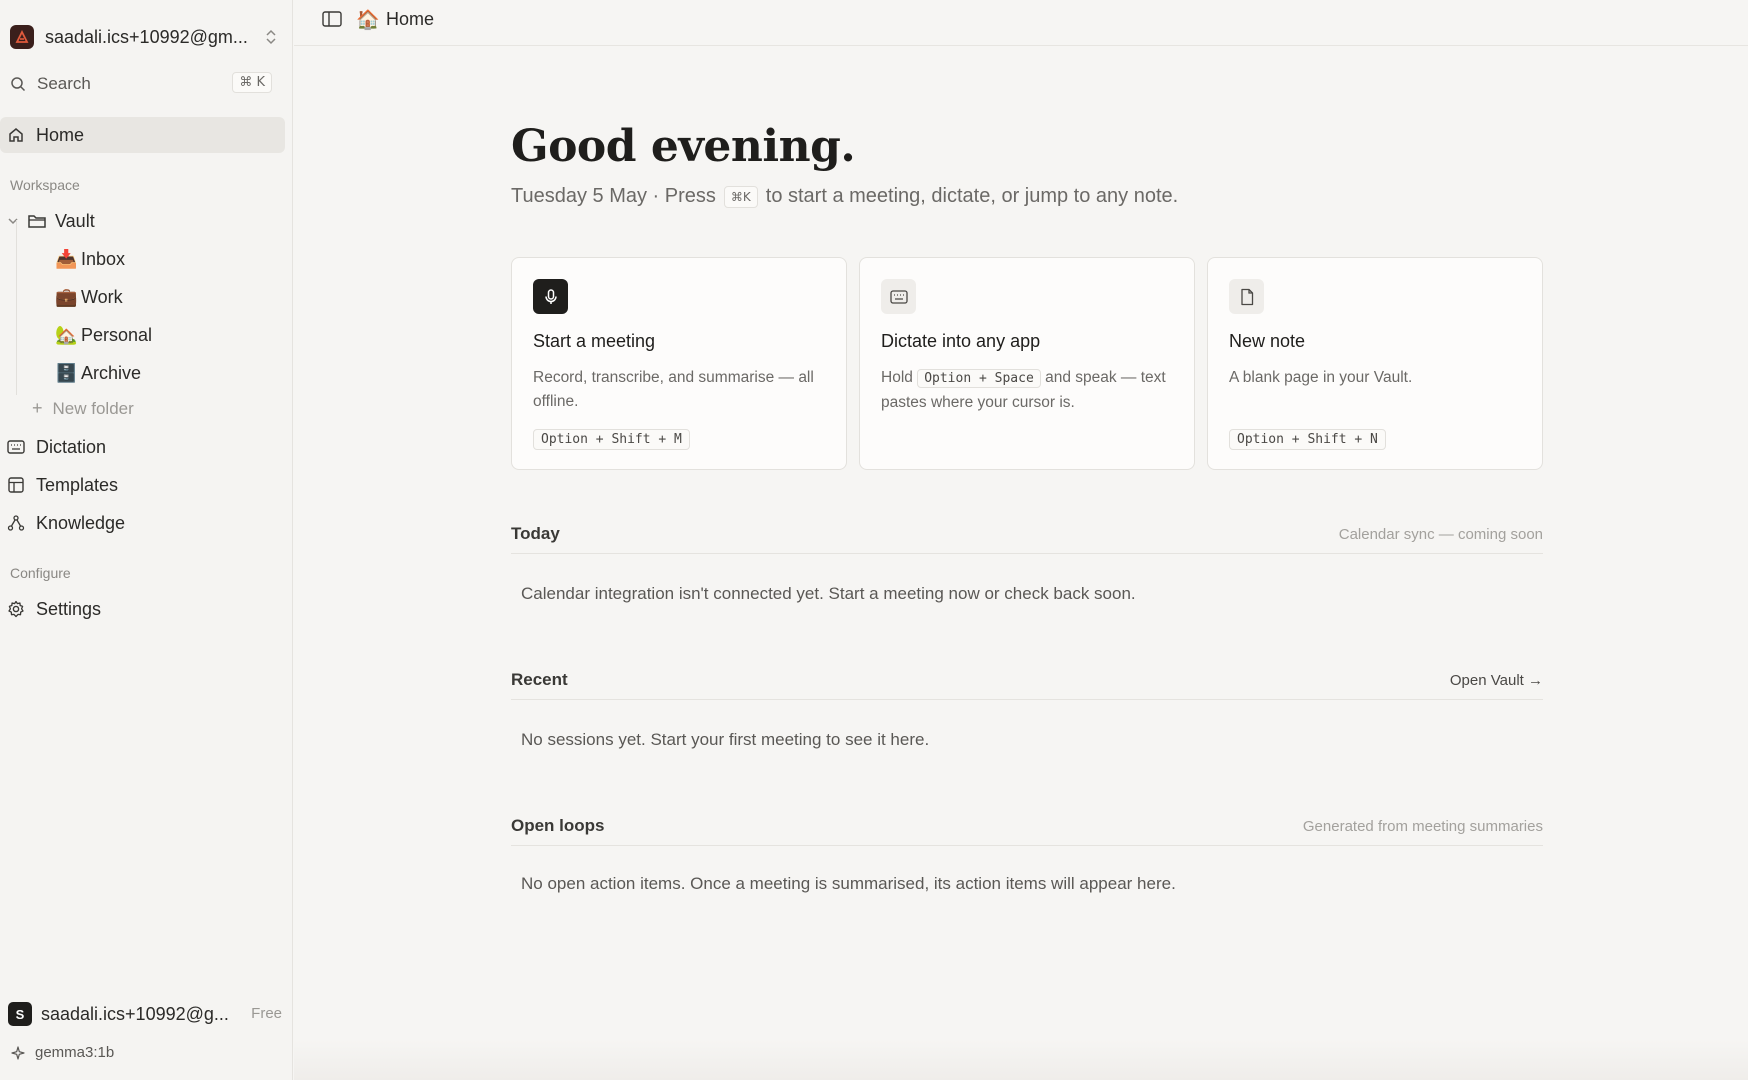 The width and height of the screenshot is (1748, 1080). Describe the element at coordinates (16, 307) in the screenshot. I see `tree-guide-line` at that location.